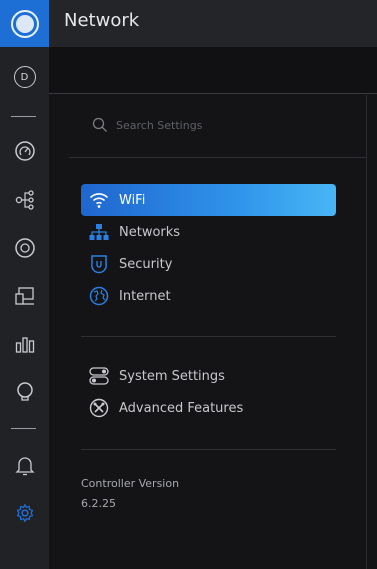  I want to click on rail-item-statistics, so click(24, 344).